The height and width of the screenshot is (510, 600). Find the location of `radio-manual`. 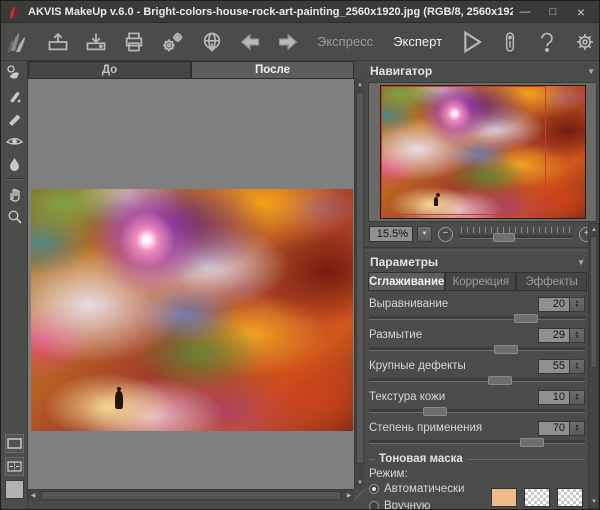

radio-manual is located at coordinates (374, 505).